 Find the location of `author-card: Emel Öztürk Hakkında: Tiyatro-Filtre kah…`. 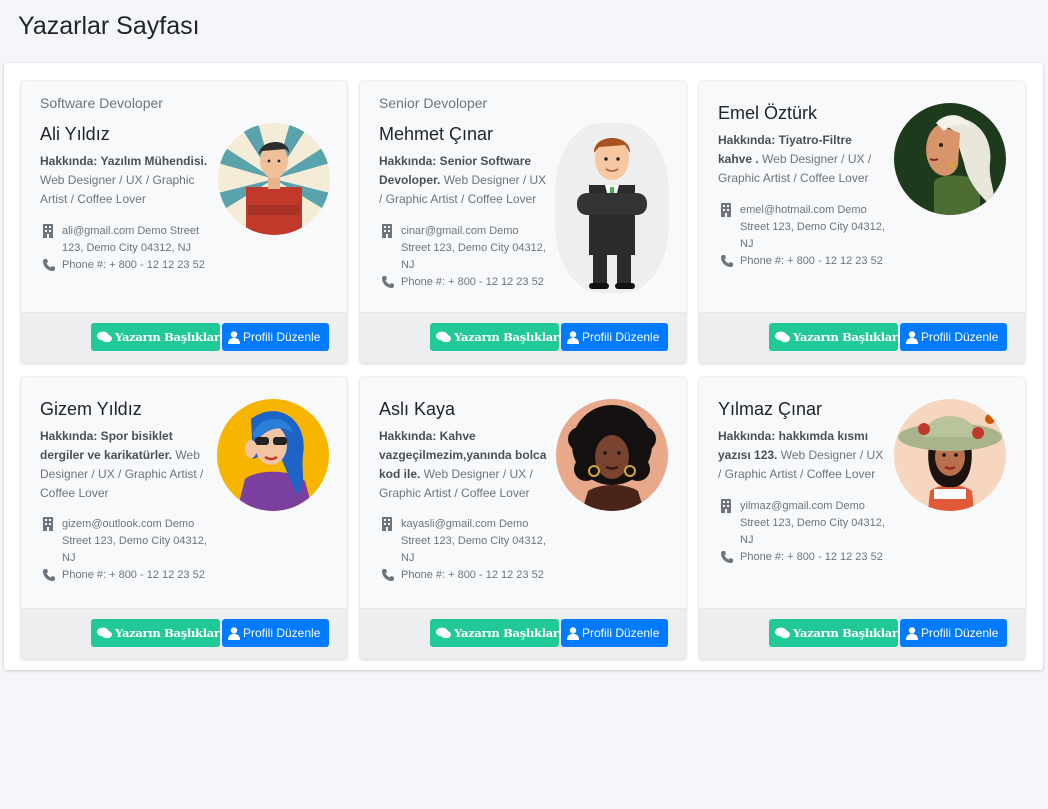

author-card: Emel Öztürk Hakkında: Tiyatro-Filtre kah… is located at coordinates (862, 222).